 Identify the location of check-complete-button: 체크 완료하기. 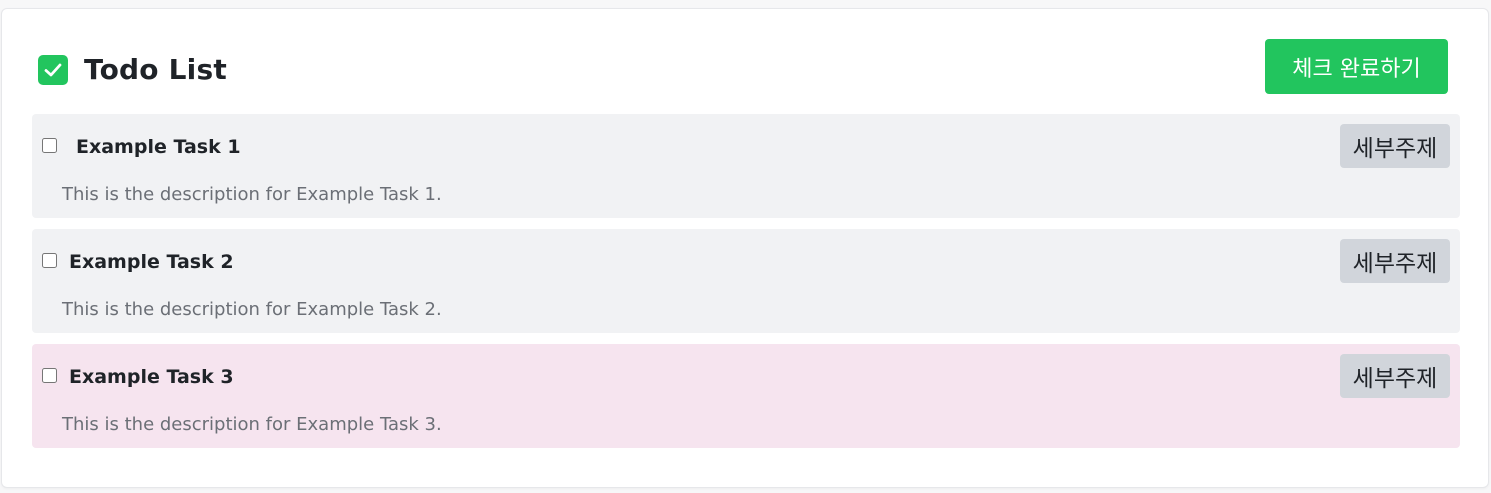
(1356, 66).